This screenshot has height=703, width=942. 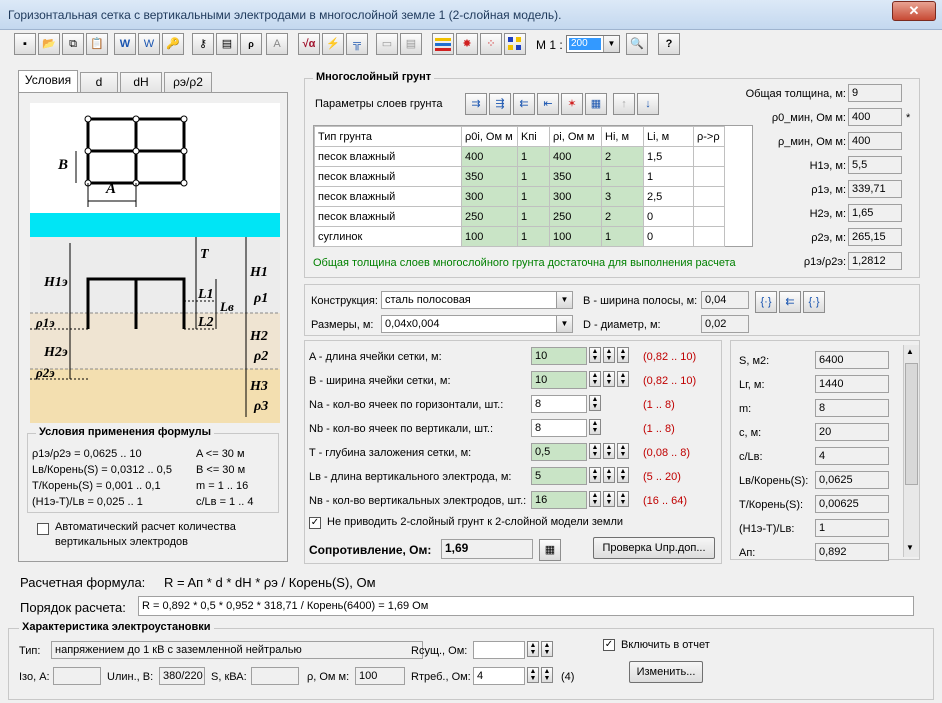 I want to click on param-input: 0,5, so click(x=559, y=452).